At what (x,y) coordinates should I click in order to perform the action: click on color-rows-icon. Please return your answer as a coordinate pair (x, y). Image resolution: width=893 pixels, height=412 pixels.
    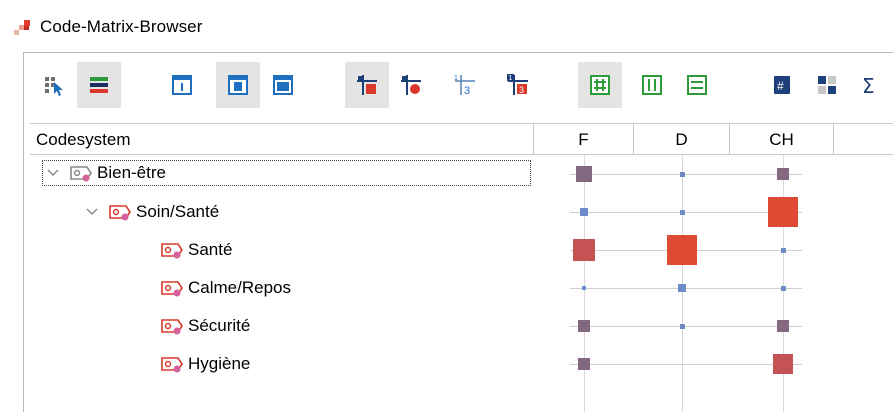
    Looking at the image, I should click on (99, 85).